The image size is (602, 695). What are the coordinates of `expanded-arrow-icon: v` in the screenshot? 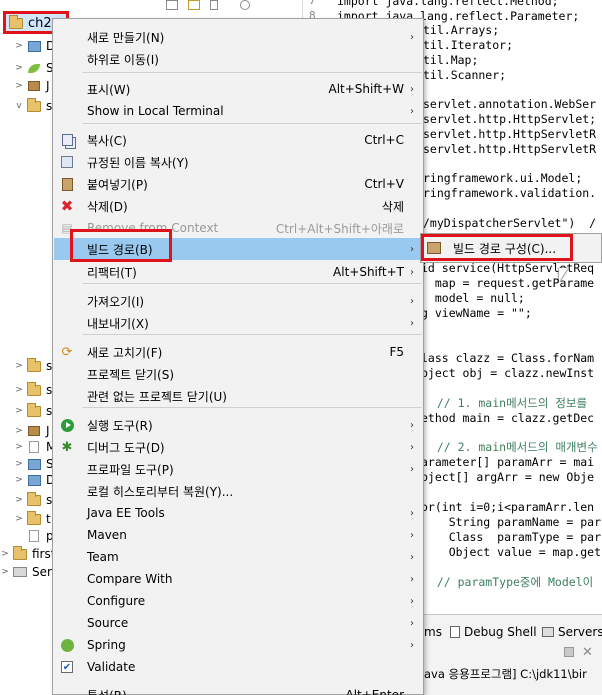 It's located at (19, 106).